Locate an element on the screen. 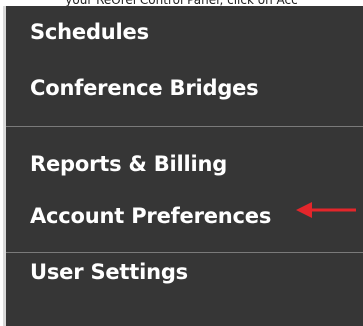 The width and height of the screenshot is (363, 326). menu-item-reports-billing: Reports & Billing is located at coordinates (128, 164).